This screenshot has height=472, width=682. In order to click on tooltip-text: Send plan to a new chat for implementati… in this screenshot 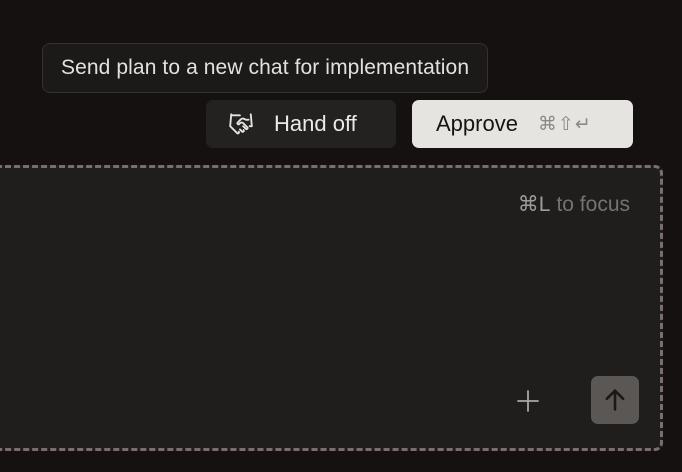, I will do `click(265, 67)`.